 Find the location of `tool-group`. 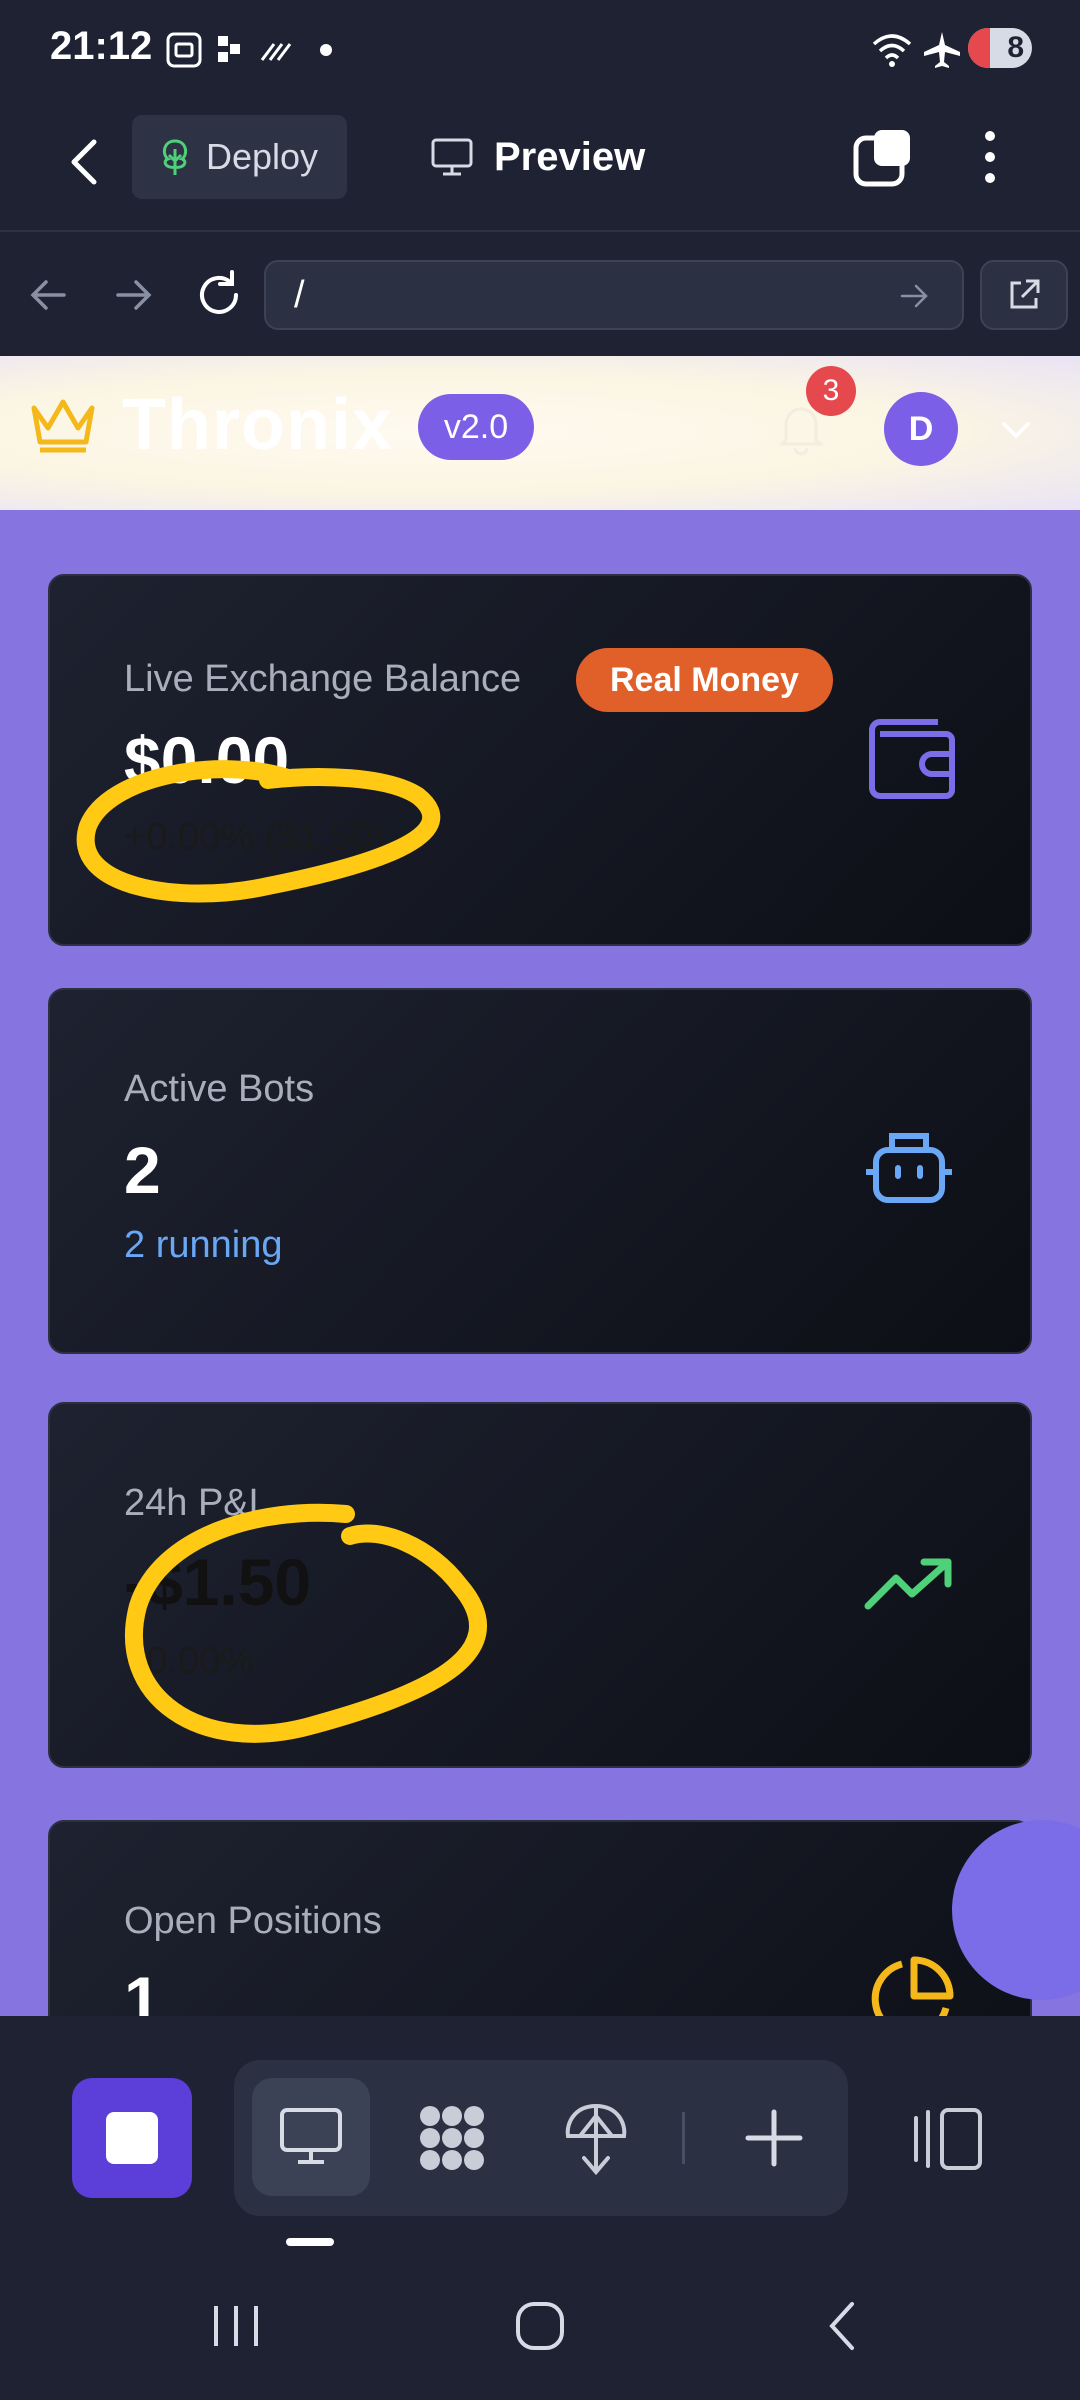

tool-group is located at coordinates (541, 2138).